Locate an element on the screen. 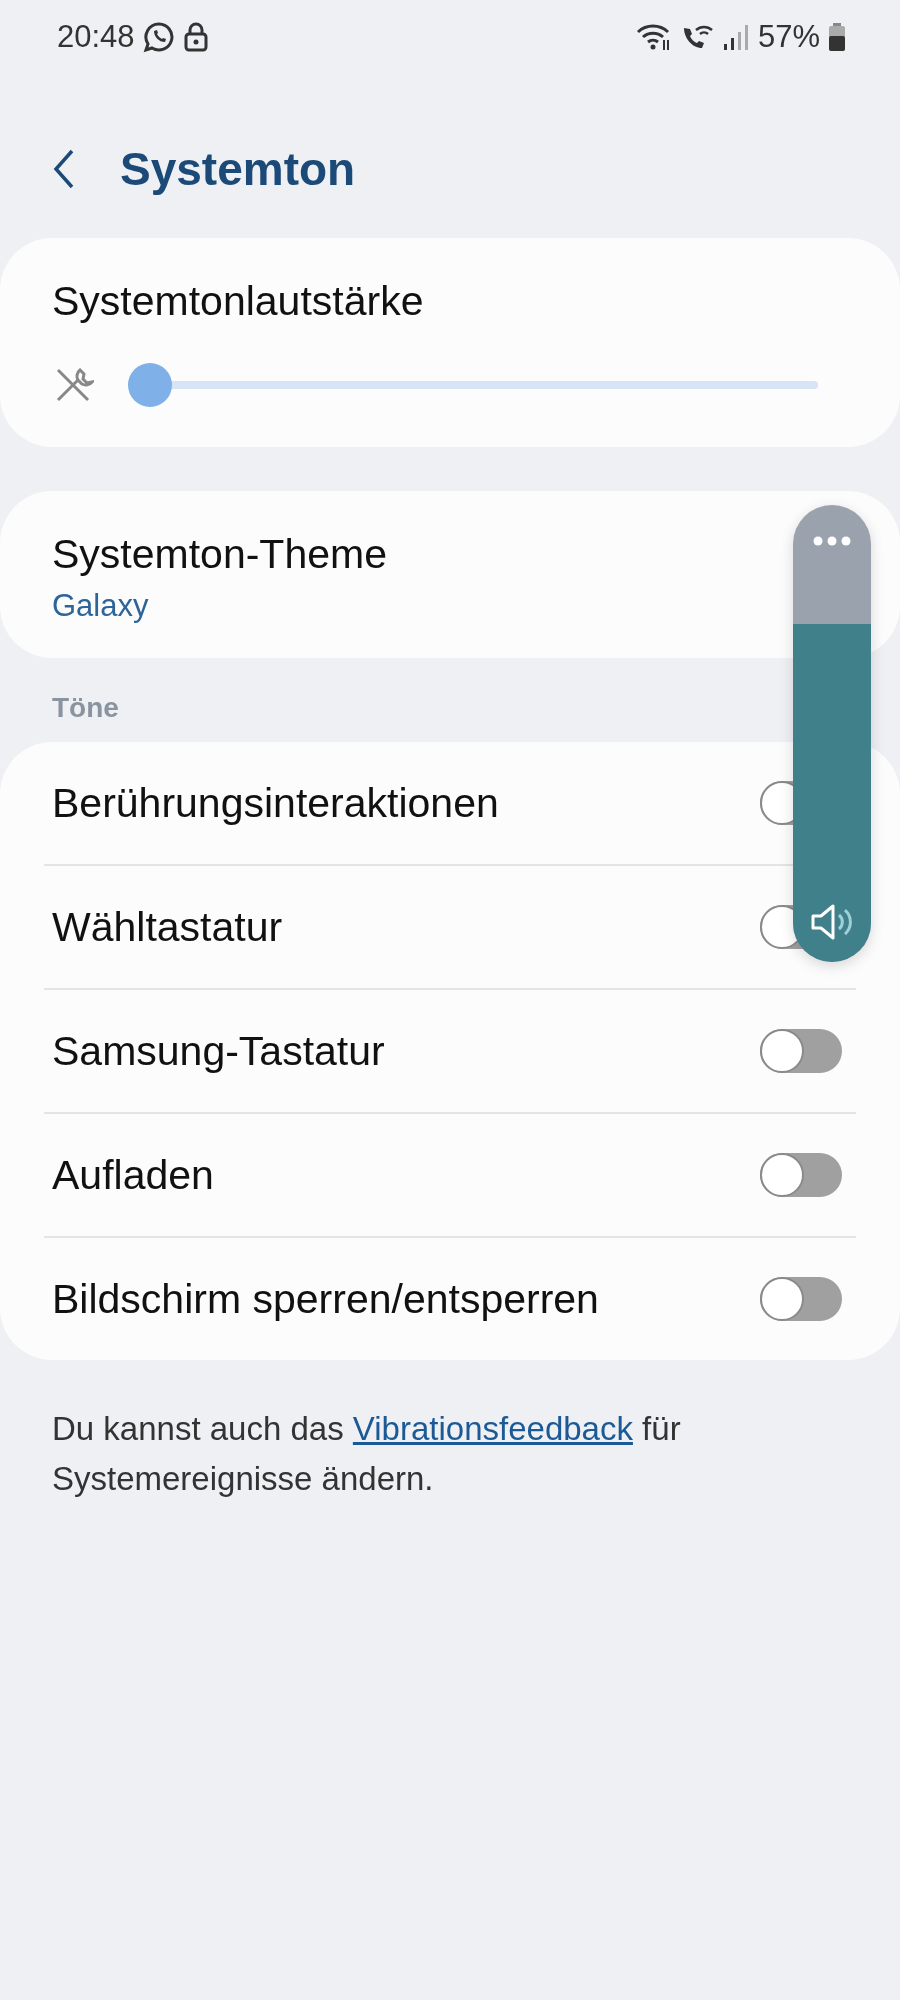  more-icon is located at coordinates (832, 541).